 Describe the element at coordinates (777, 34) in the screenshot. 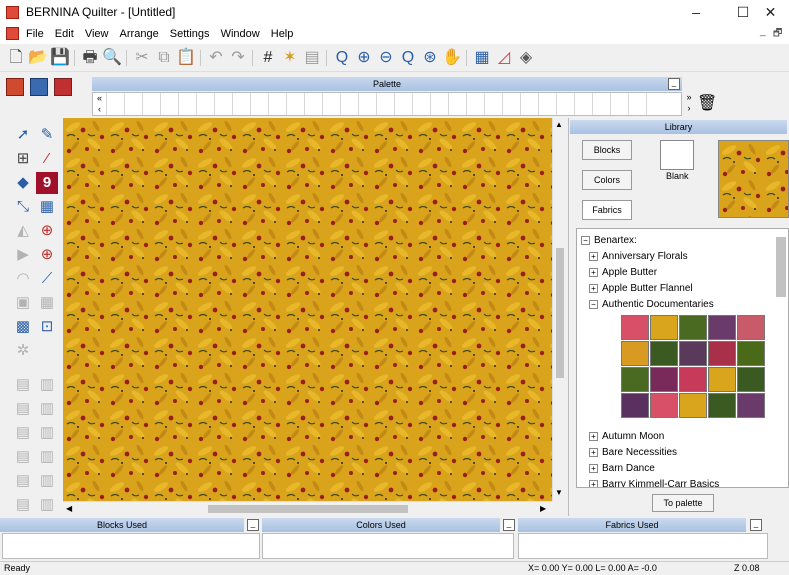

I see `mdi-restore-button: 🗗` at that location.